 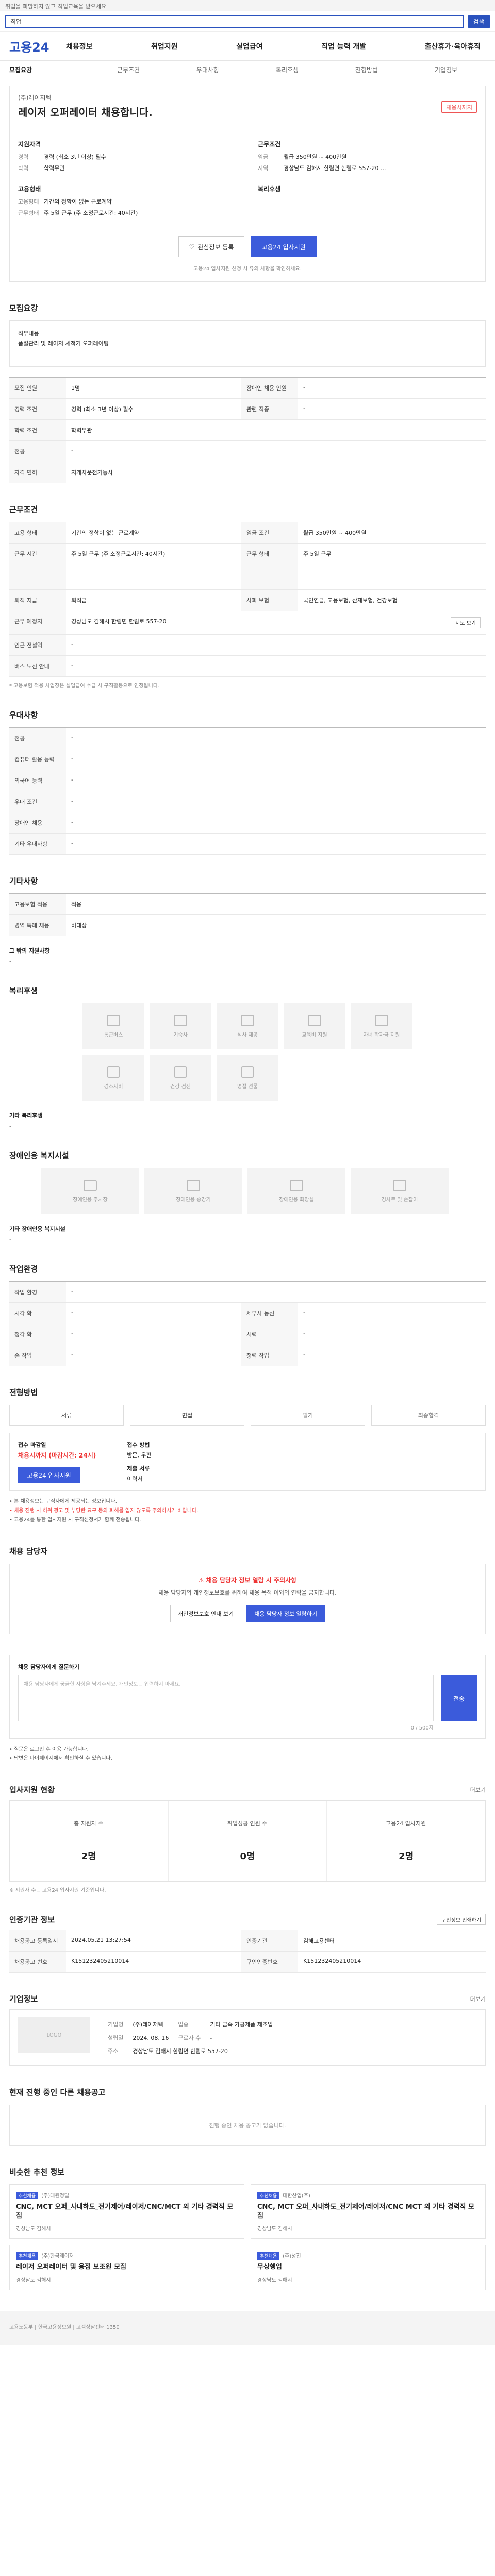 I want to click on view-contact-button: 채용 담당자 정보 열람하기, so click(x=285, y=1613).